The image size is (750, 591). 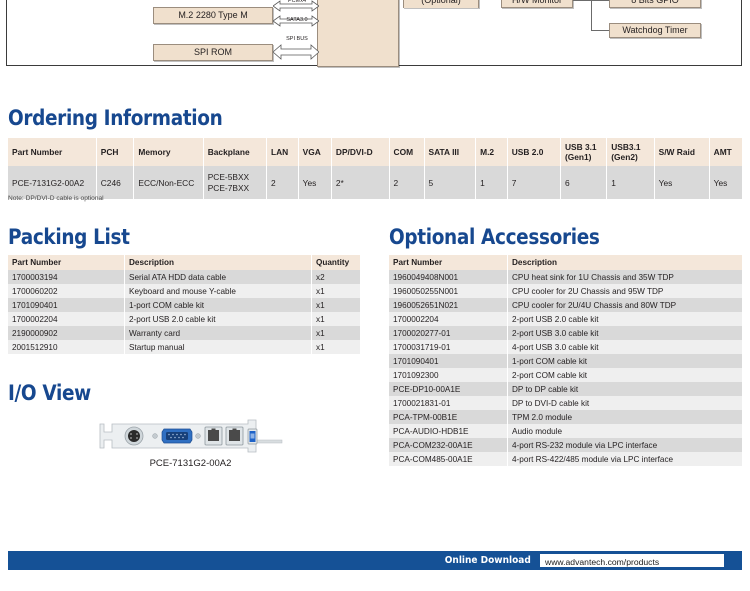 I want to click on diagram-block-m2-2280-type-m: M.2 2280 Type M, so click(x=213, y=15).